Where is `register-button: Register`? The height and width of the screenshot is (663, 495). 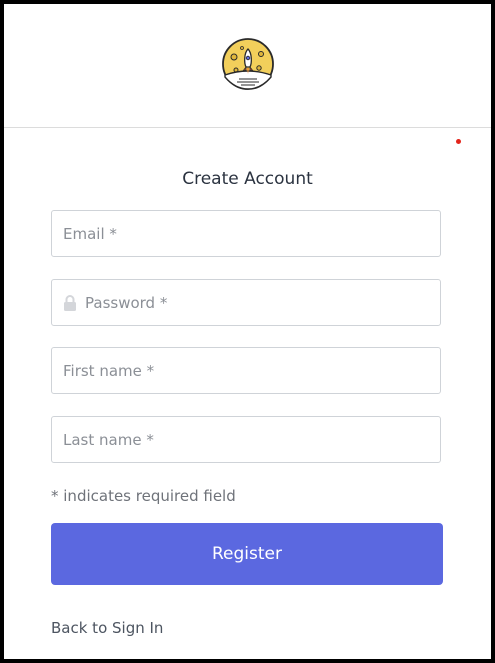 register-button: Register is located at coordinates (247, 554).